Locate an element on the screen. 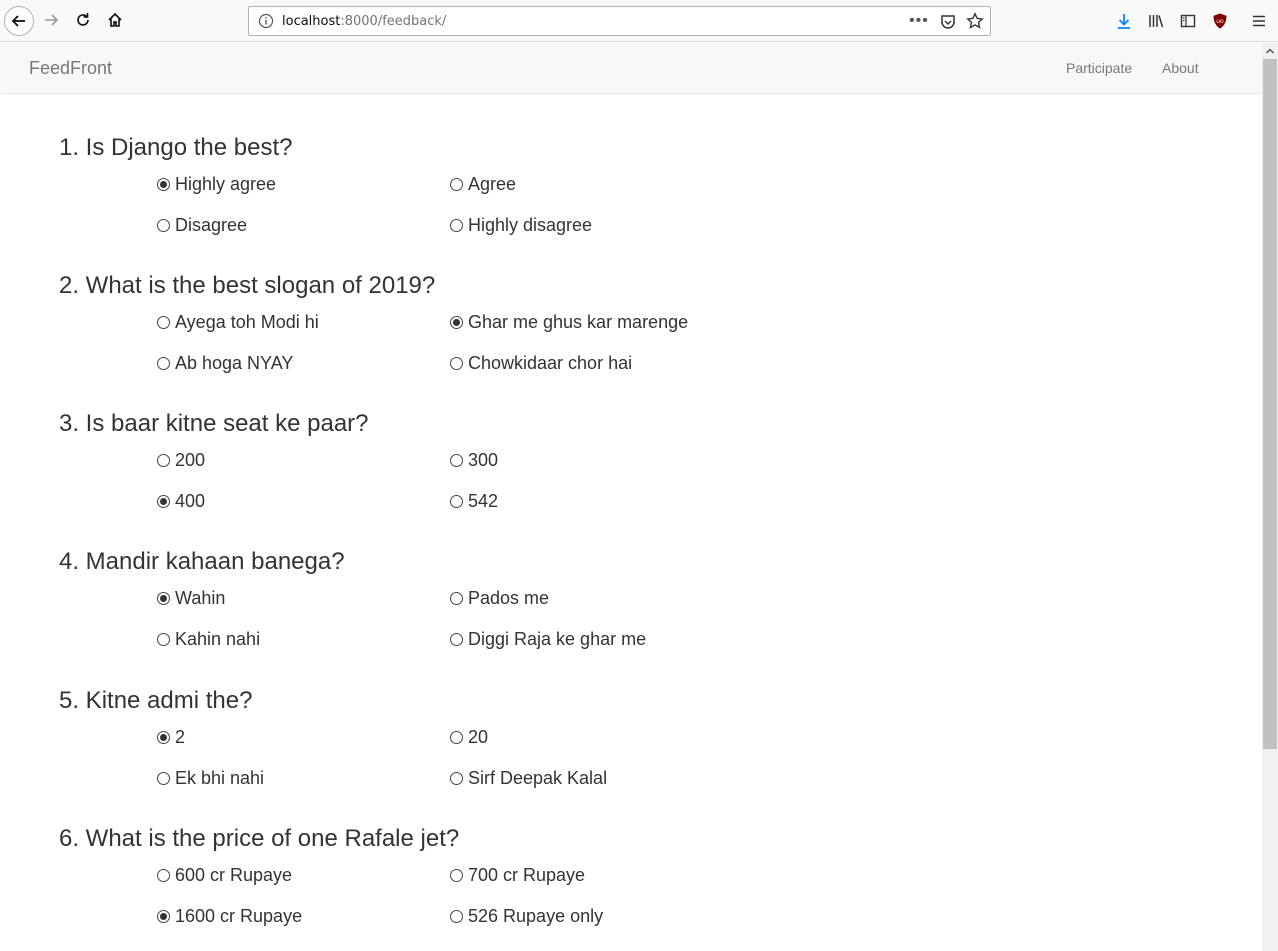  option-label: Diggi Raja ke ghar me is located at coordinates (557, 638).